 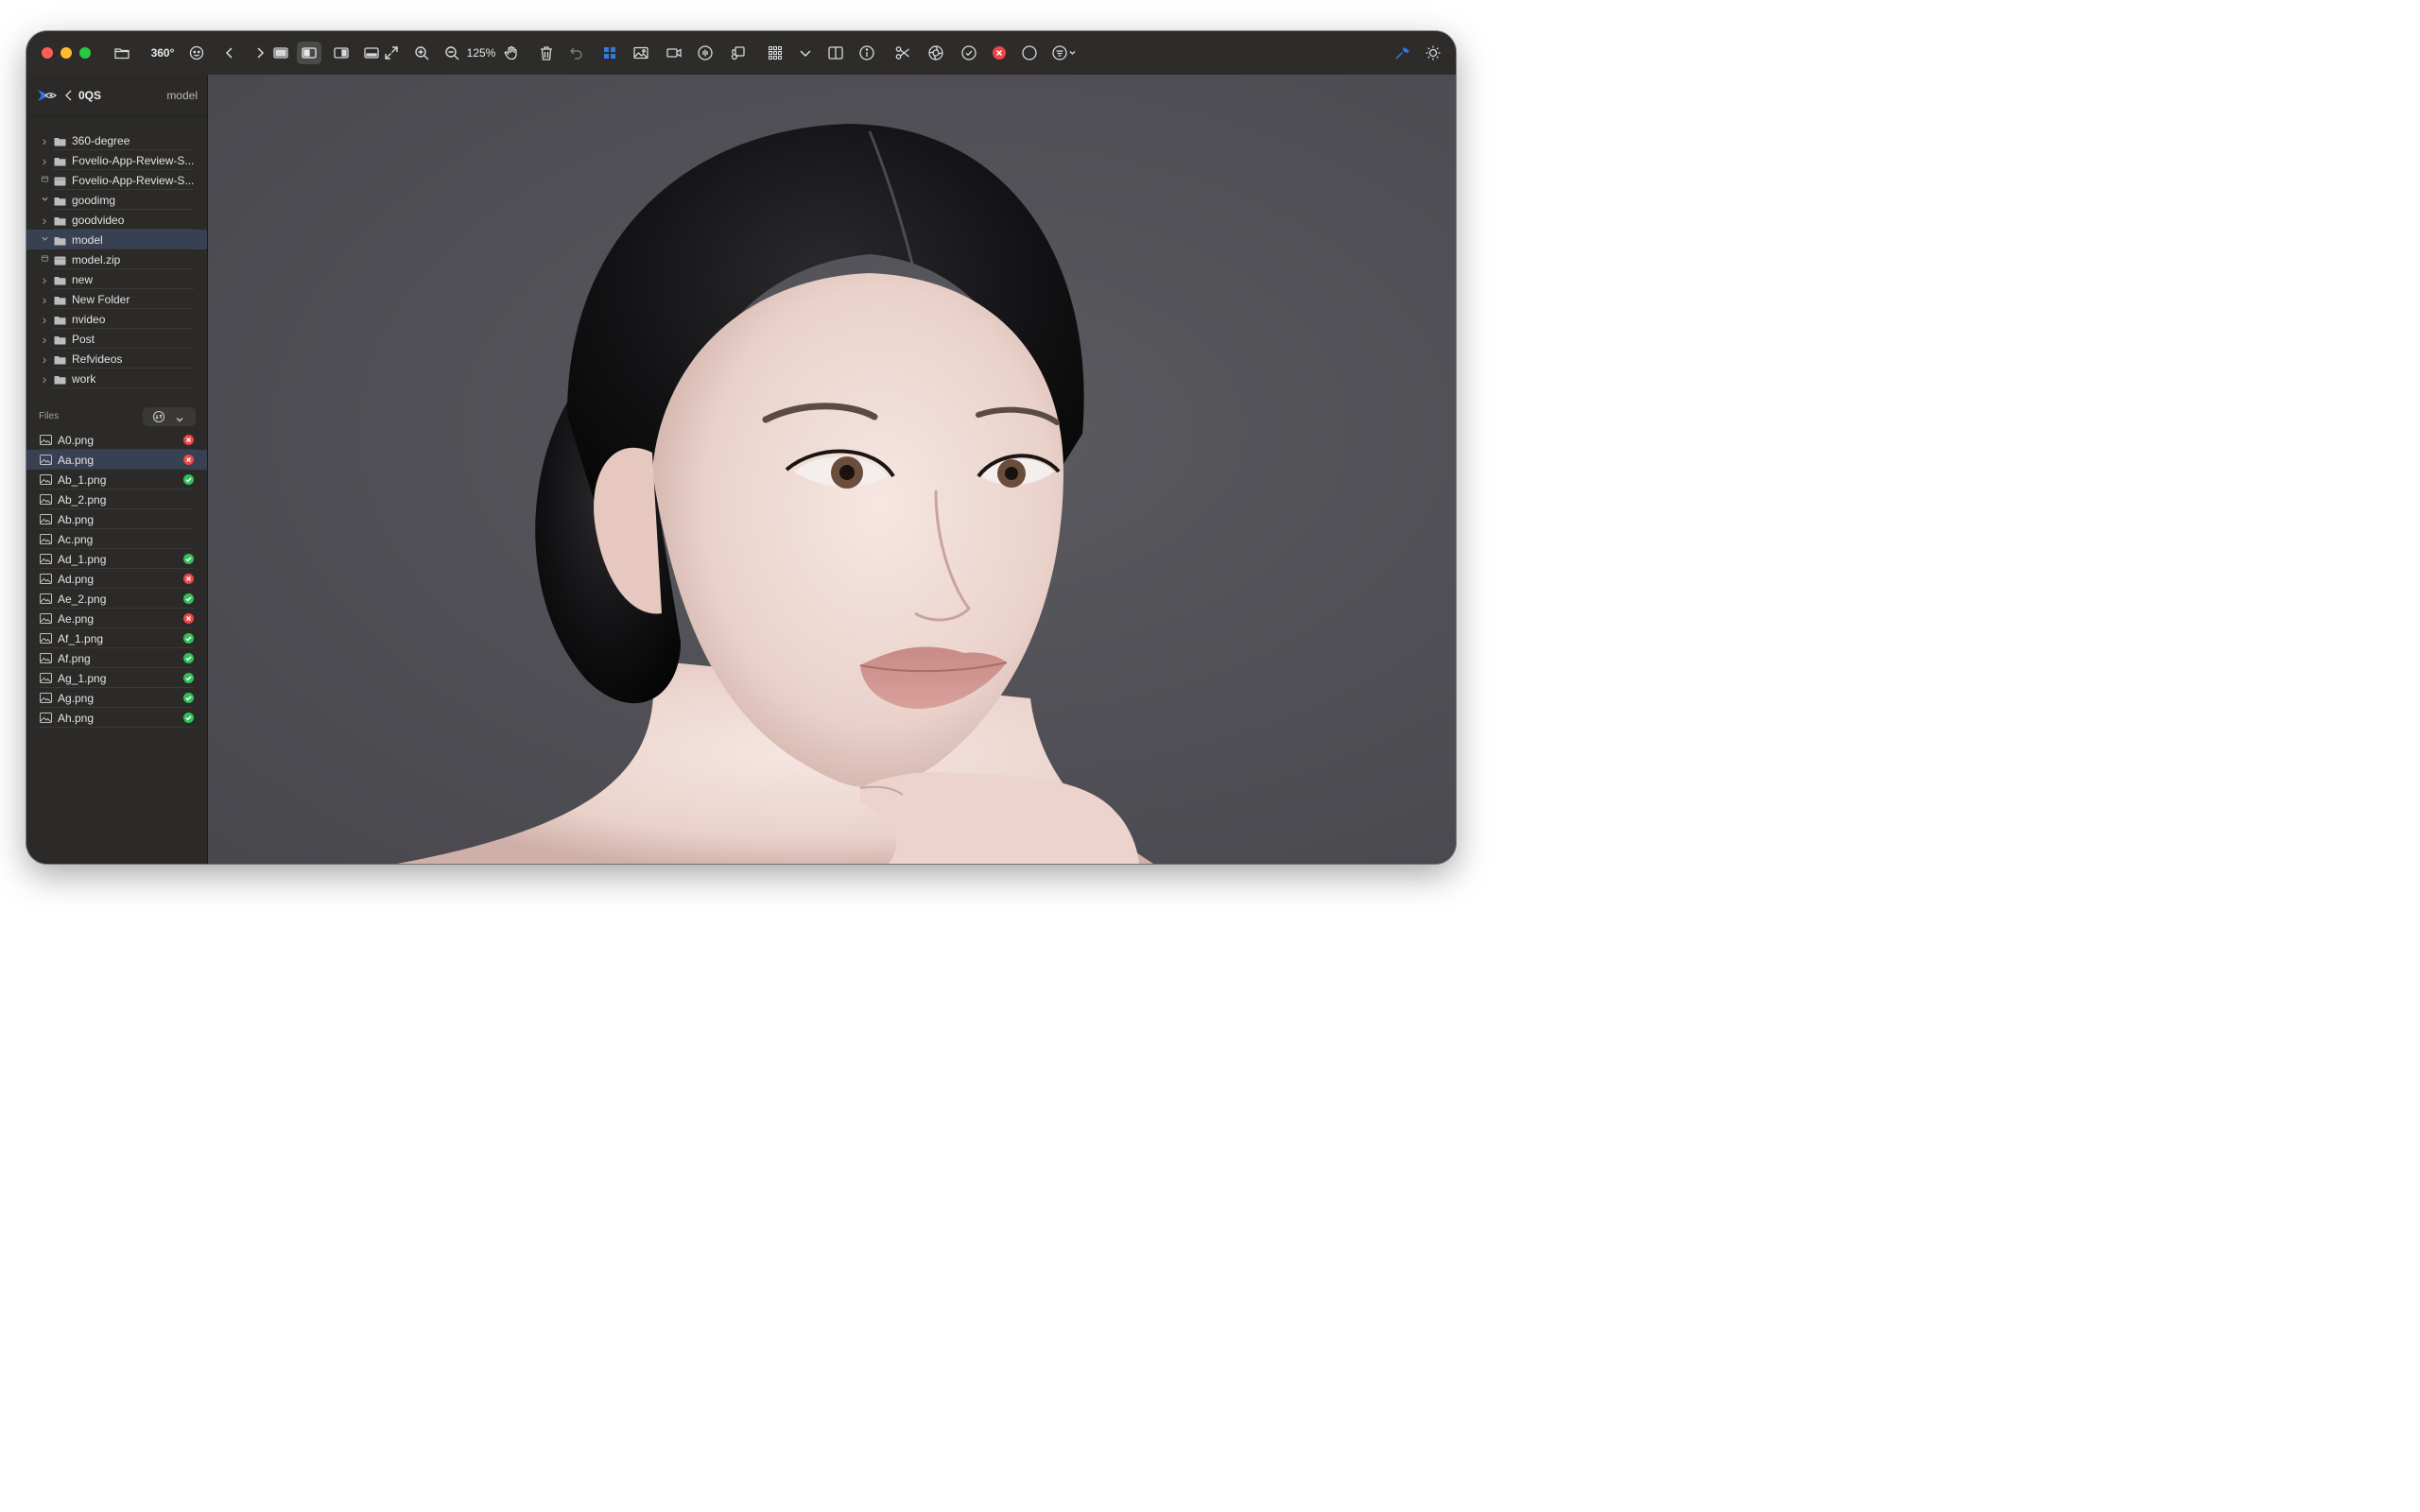 What do you see at coordinates (116, 638) in the screenshot?
I see `file-row: Af_1.png` at bounding box center [116, 638].